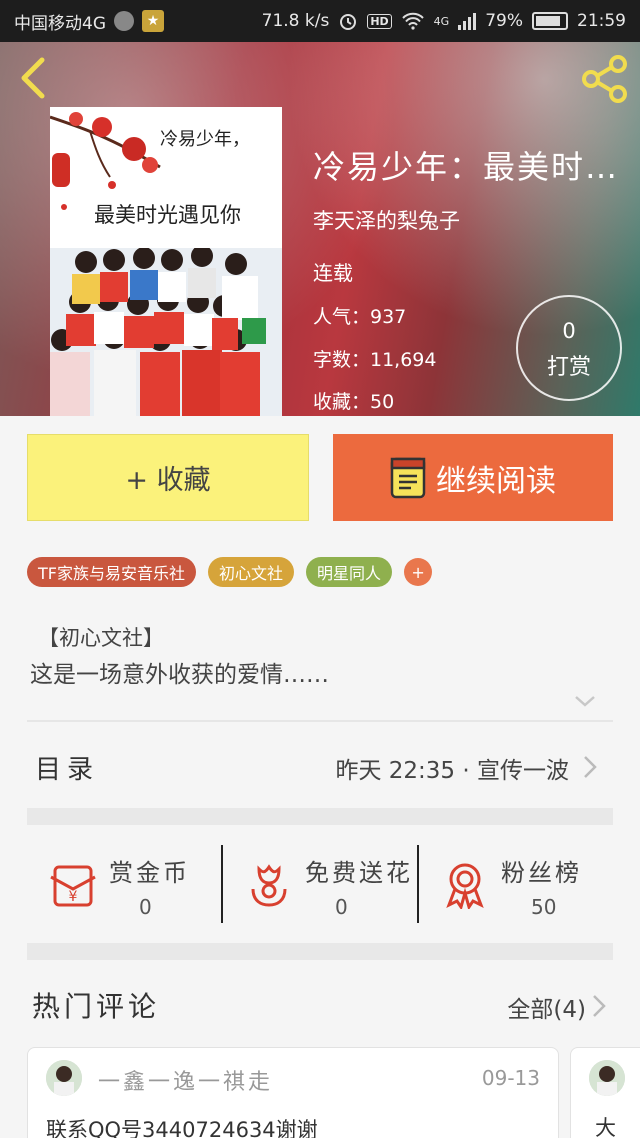 This screenshot has width=640, height=1138. What do you see at coordinates (167, 215) in the screenshot?
I see `cover-text-line2: 最美时光遇见你` at bounding box center [167, 215].